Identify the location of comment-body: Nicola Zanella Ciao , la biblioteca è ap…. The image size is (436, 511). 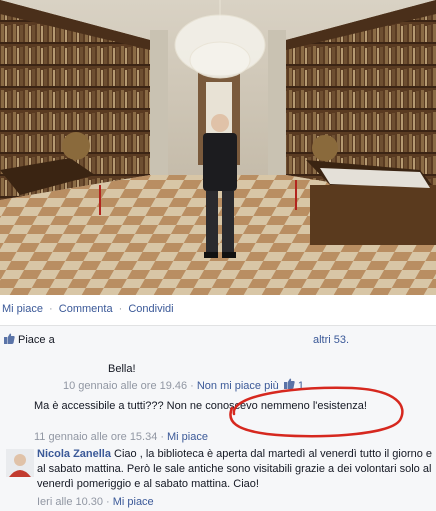
(234, 469).